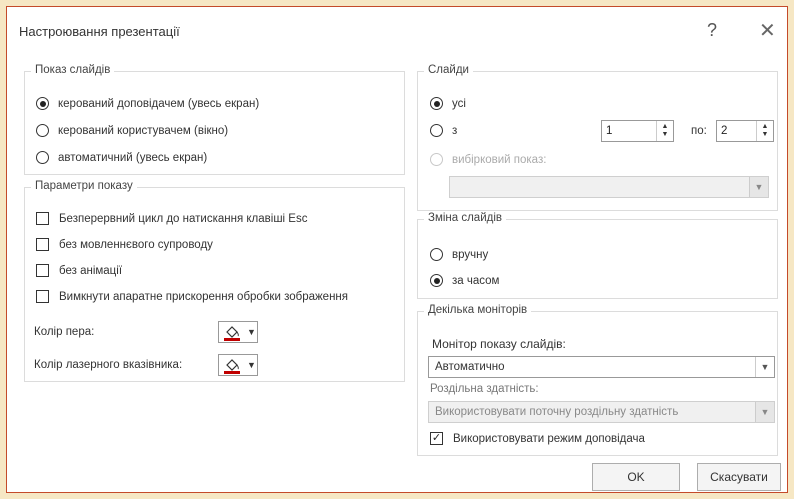 The height and width of the screenshot is (499, 794). I want to click on radio-using-timings: за часом, so click(464, 280).